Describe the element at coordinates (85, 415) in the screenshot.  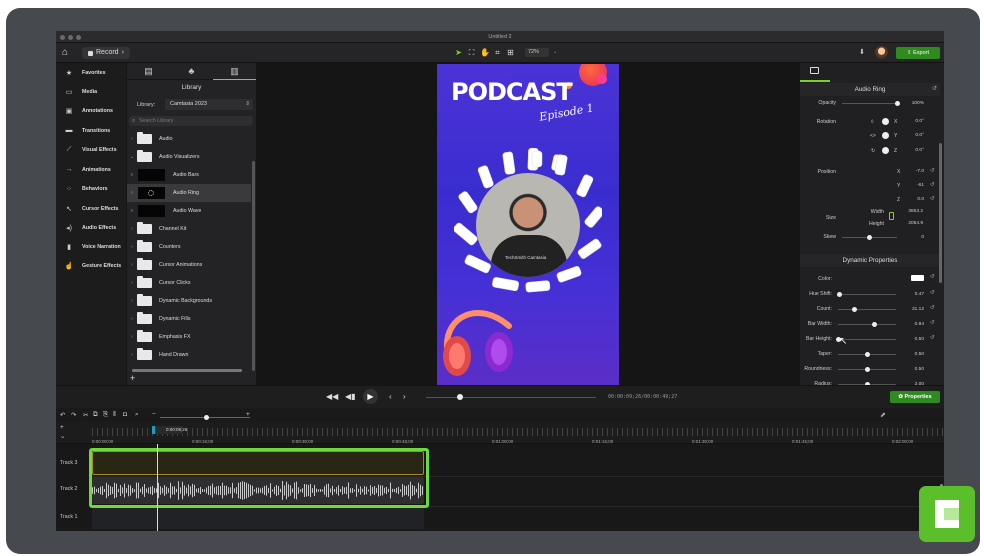
I see `cut-icon: ✂` at that location.